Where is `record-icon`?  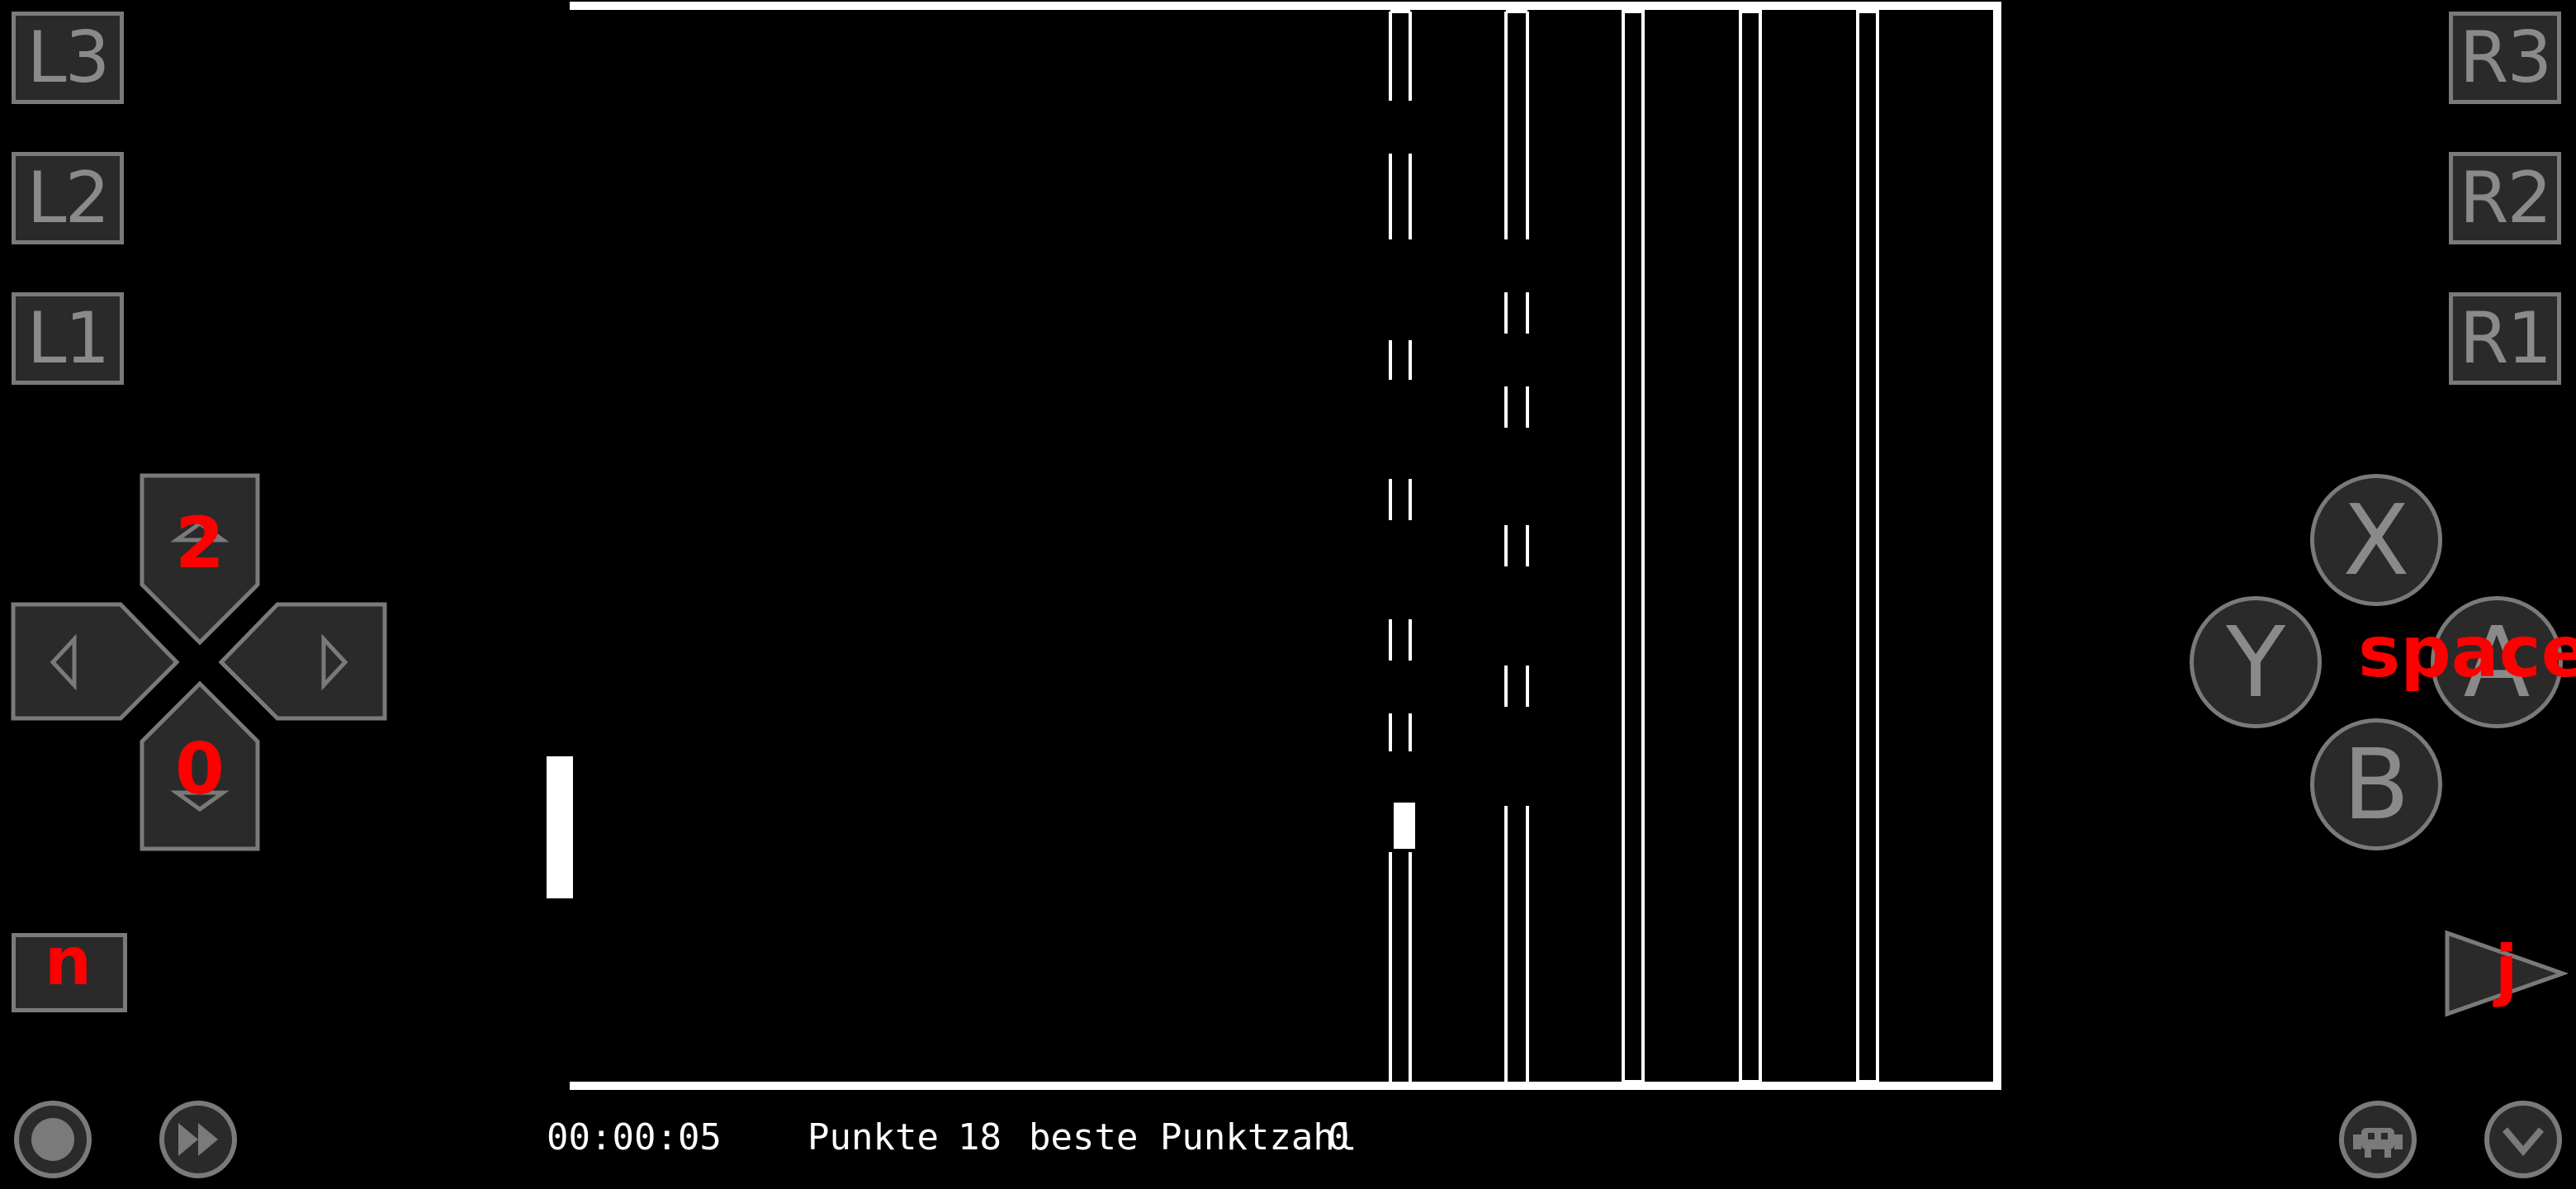
record-icon is located at coordinates (52, 1139).